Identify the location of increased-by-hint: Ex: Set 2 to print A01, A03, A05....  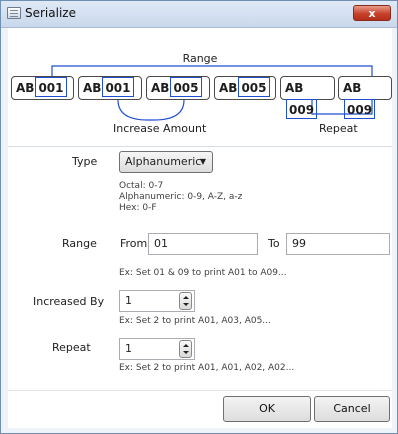
(195, 321).